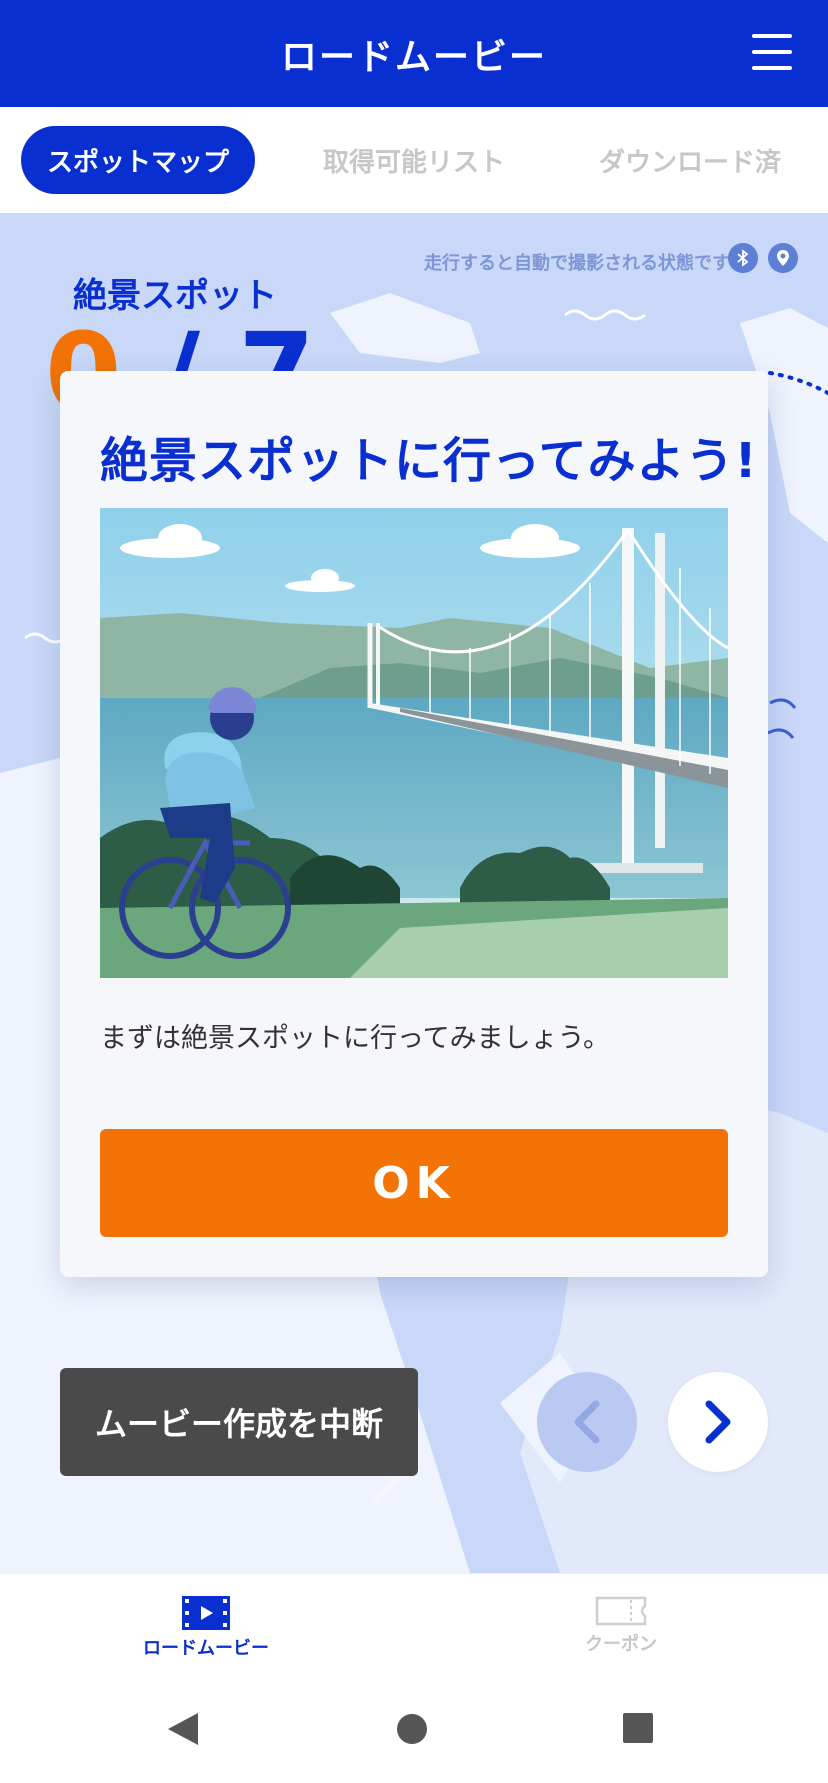 Image resolution: width=828 pixels, height=1783 pixels. I want to click on prev-spot-button, so click(587, 1422).